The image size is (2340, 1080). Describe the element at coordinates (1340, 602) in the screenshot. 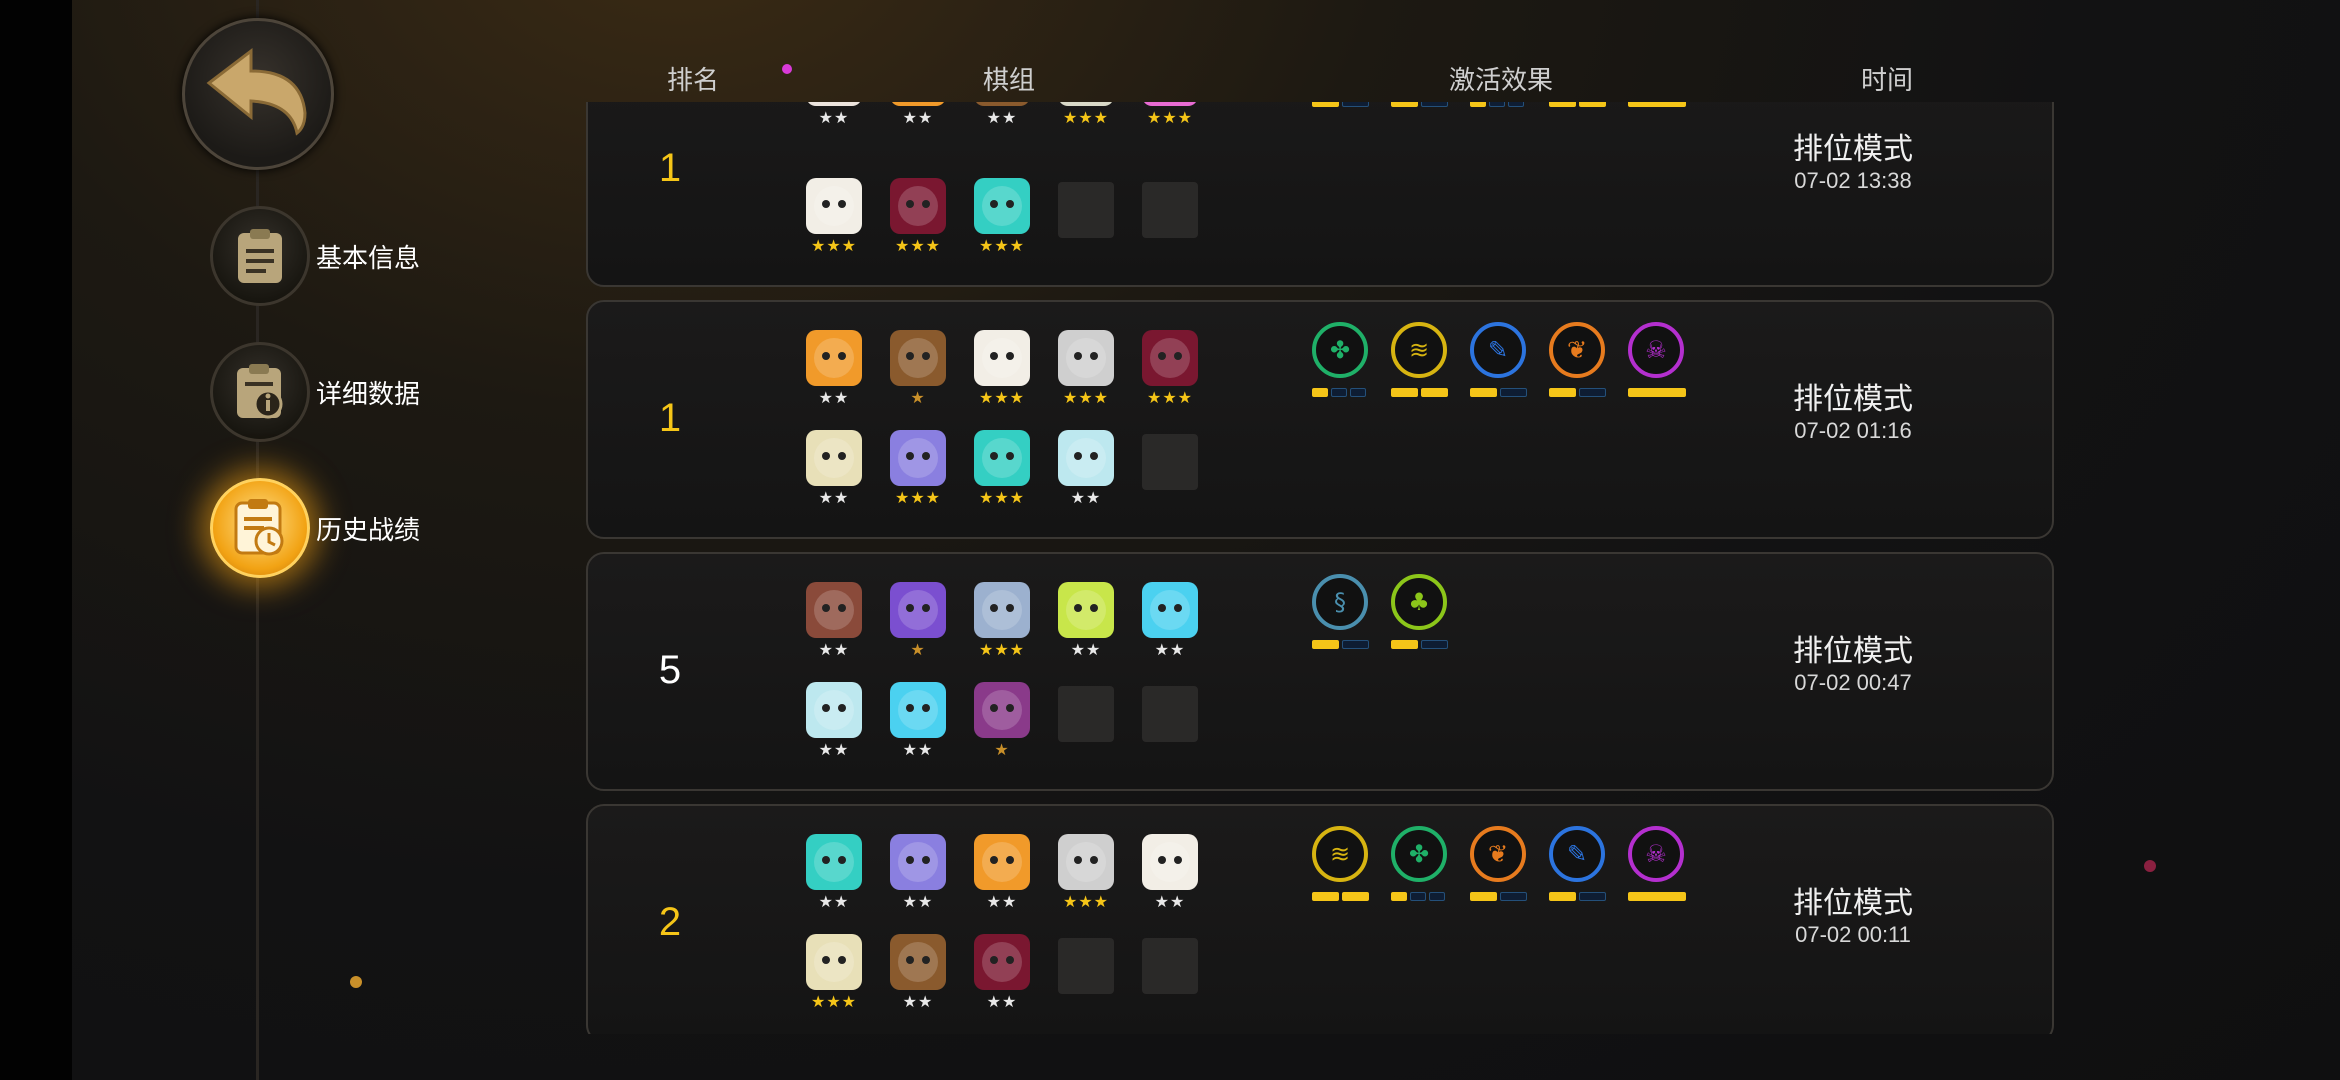

I see `swirl-icon: §` at that location.